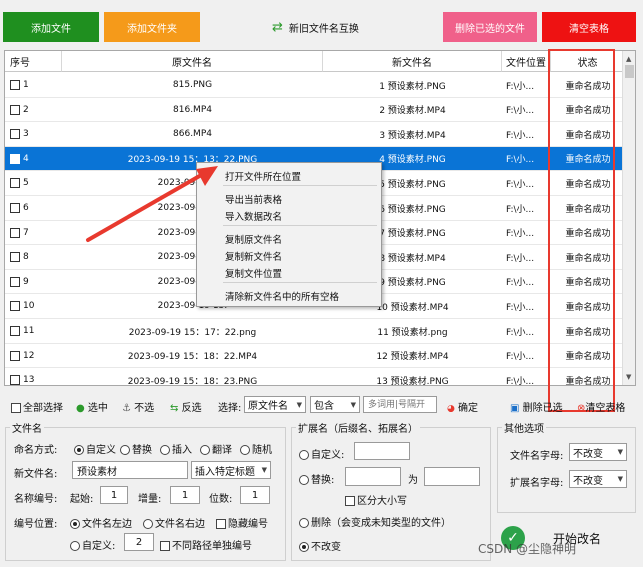  I want to click on select-all-checkbox: 全部选择, so click(37, 406).